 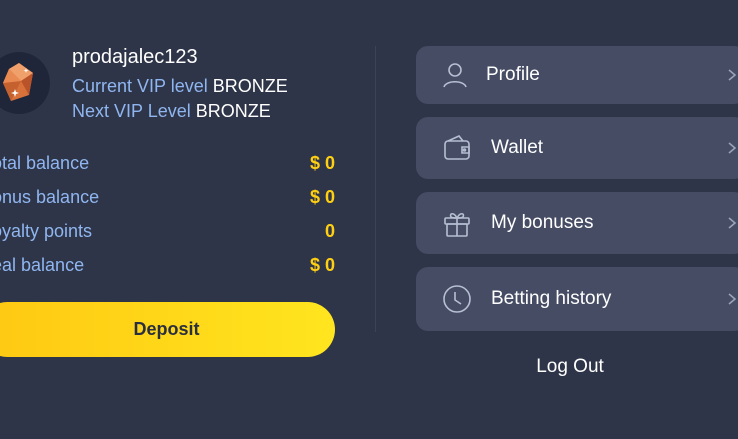 I want to click on balance-row-total: otal balance $ 0, so click(x=167, y=163).